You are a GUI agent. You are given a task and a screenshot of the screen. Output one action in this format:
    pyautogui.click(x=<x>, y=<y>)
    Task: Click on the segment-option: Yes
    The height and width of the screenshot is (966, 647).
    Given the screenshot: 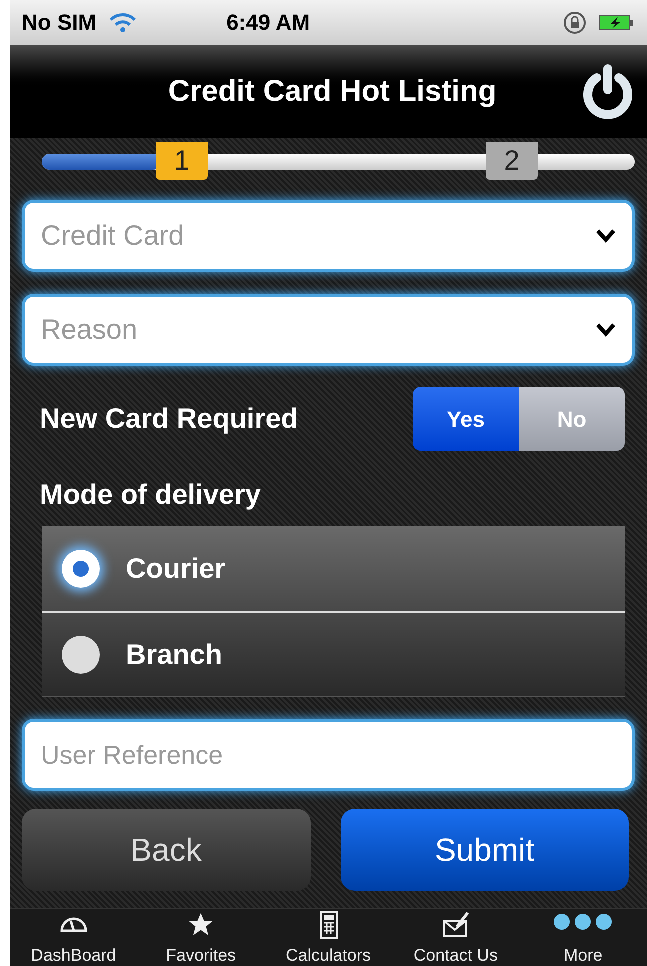 What is the action you would take?
    pyautogui.click(x=466, y=419)
    